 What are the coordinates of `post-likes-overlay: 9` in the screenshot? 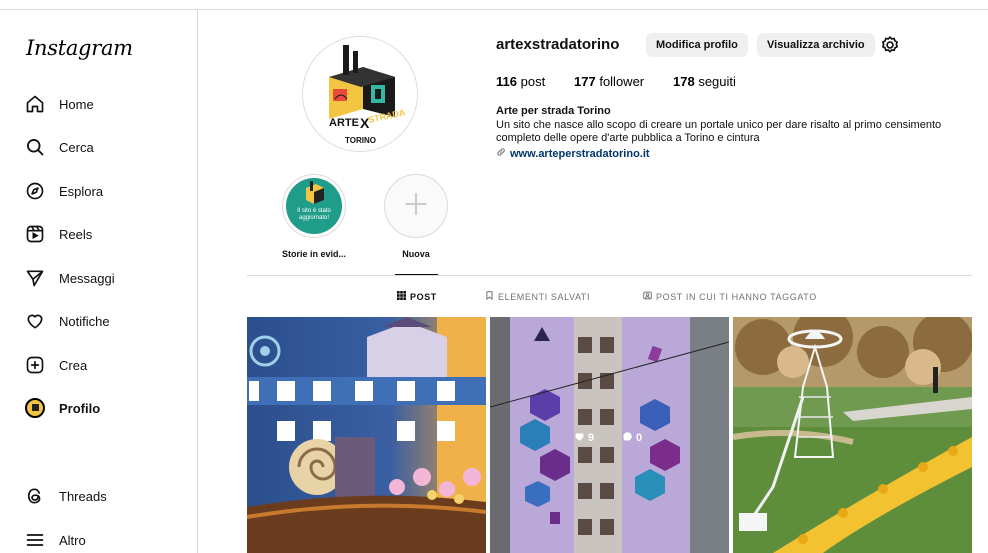 It's located at (584, 438).